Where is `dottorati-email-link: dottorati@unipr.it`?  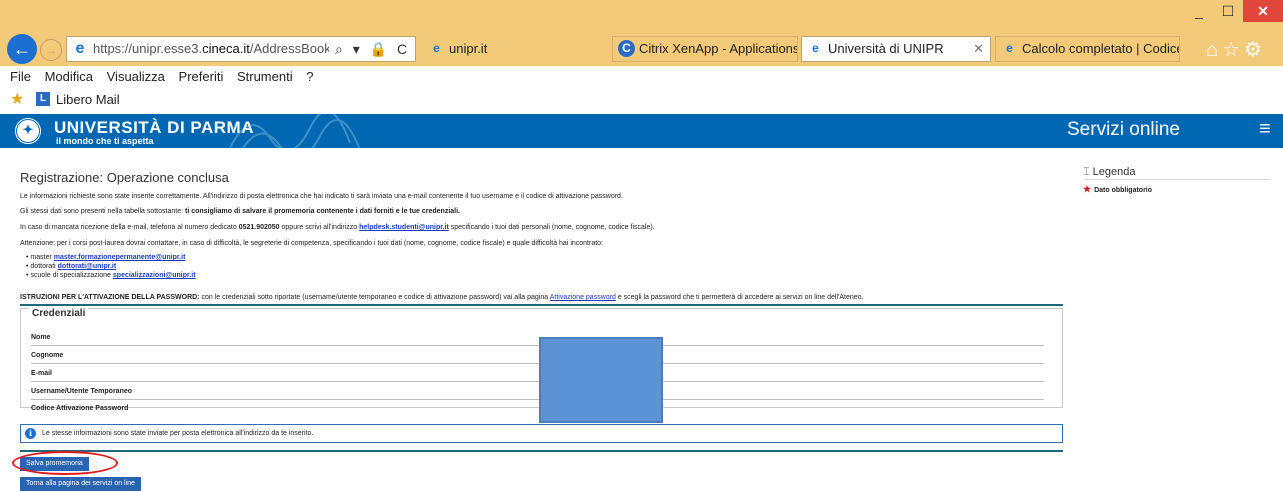 dottorati-email-link: dottorati@unipr.it is located at coordinates (87, 266).